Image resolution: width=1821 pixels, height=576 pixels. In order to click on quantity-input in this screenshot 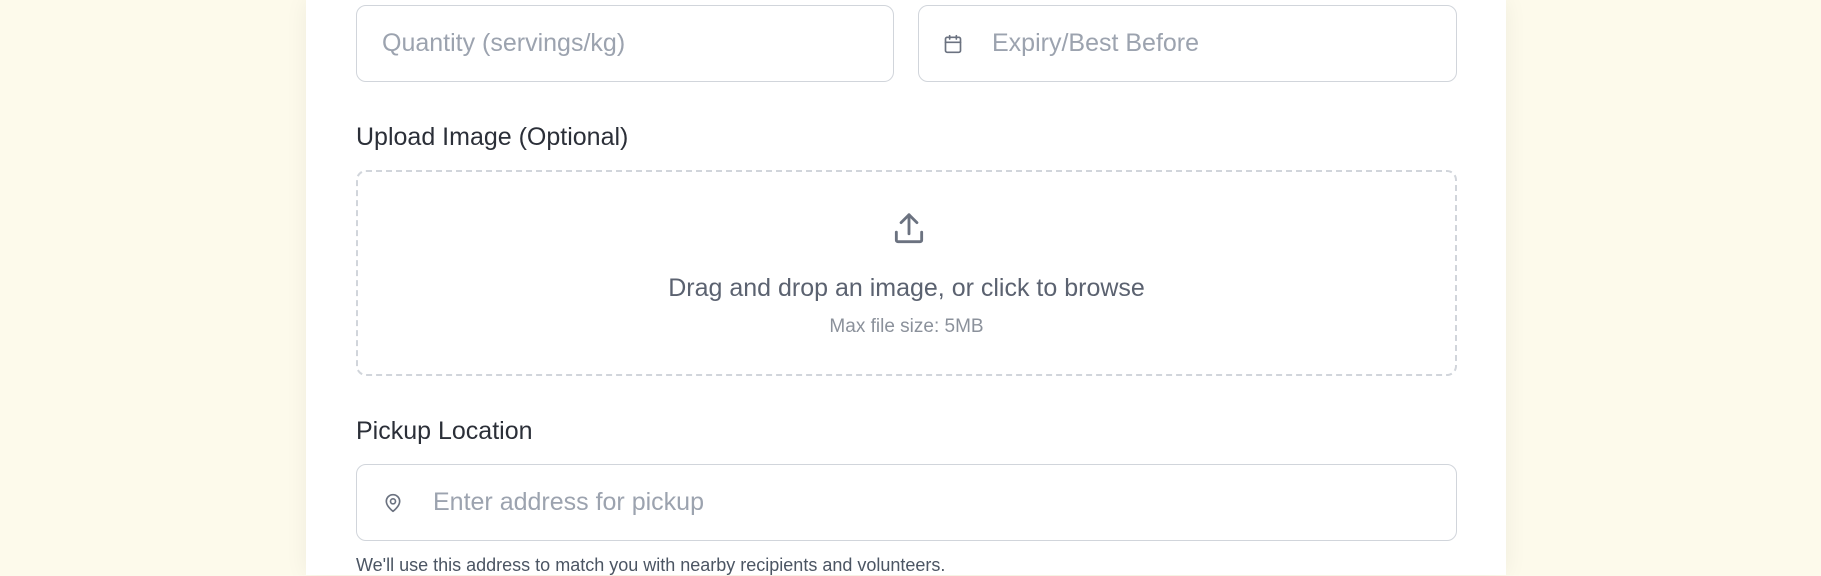, I will do `click(637, 43)`.